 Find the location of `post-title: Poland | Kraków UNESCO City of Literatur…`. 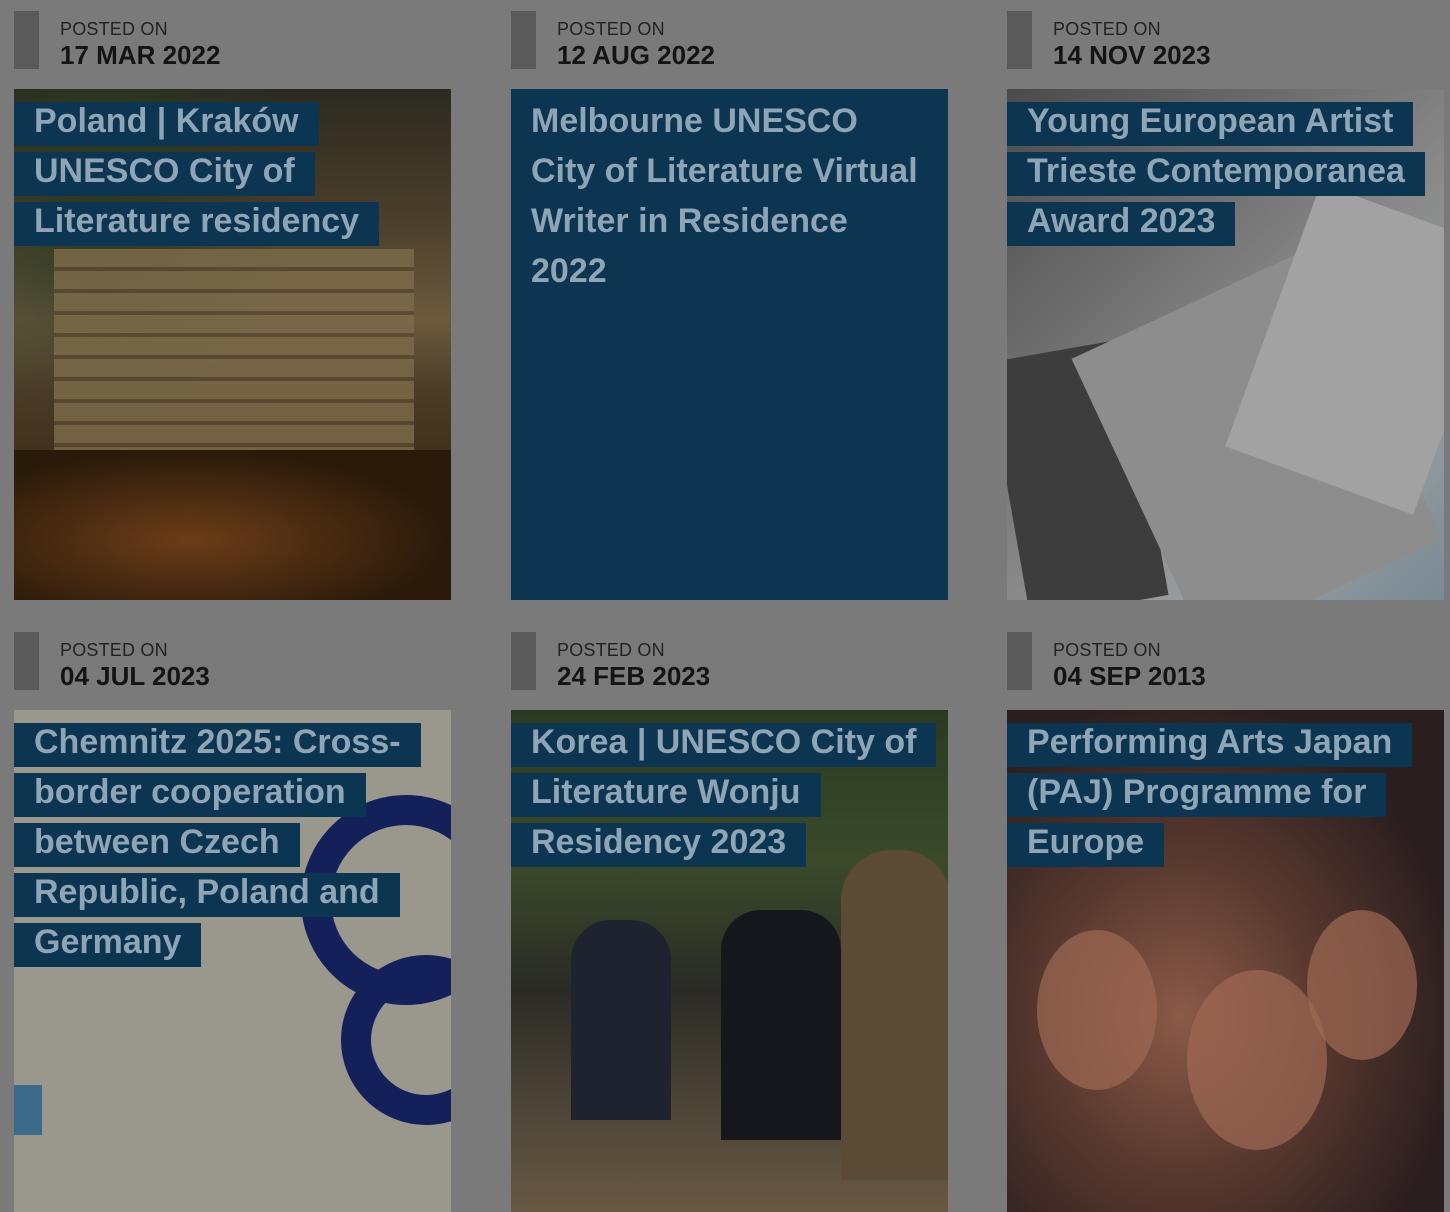

post-title: Poland | Kraków UNESCO City of Literatur… is located at coordinates (224, 171).